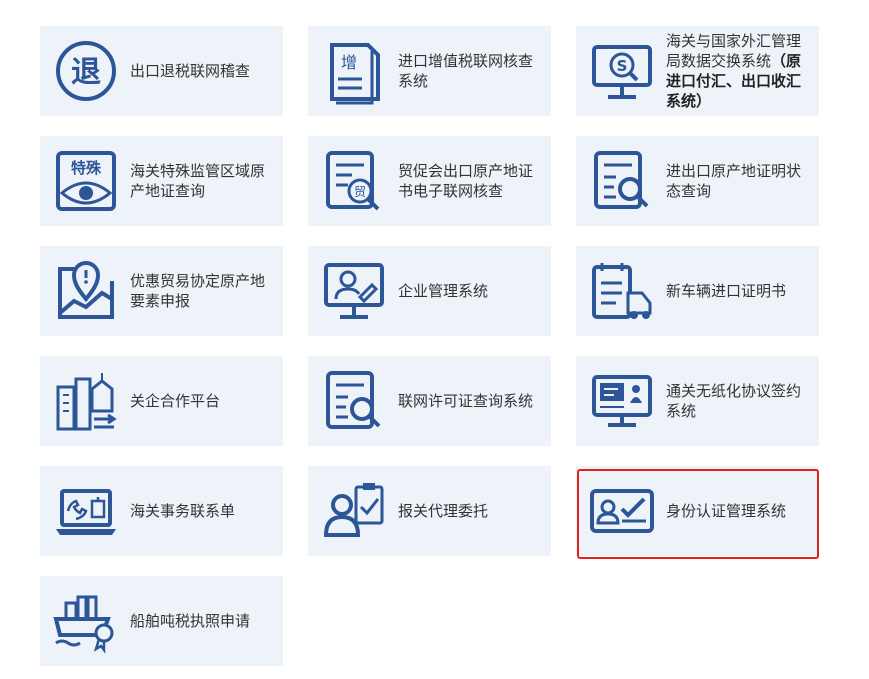 The width and height of the screenshot is (869, 679). I want to click on tile-export-tax-refund: 退 出口退税联网稽查, so click(161, 71).